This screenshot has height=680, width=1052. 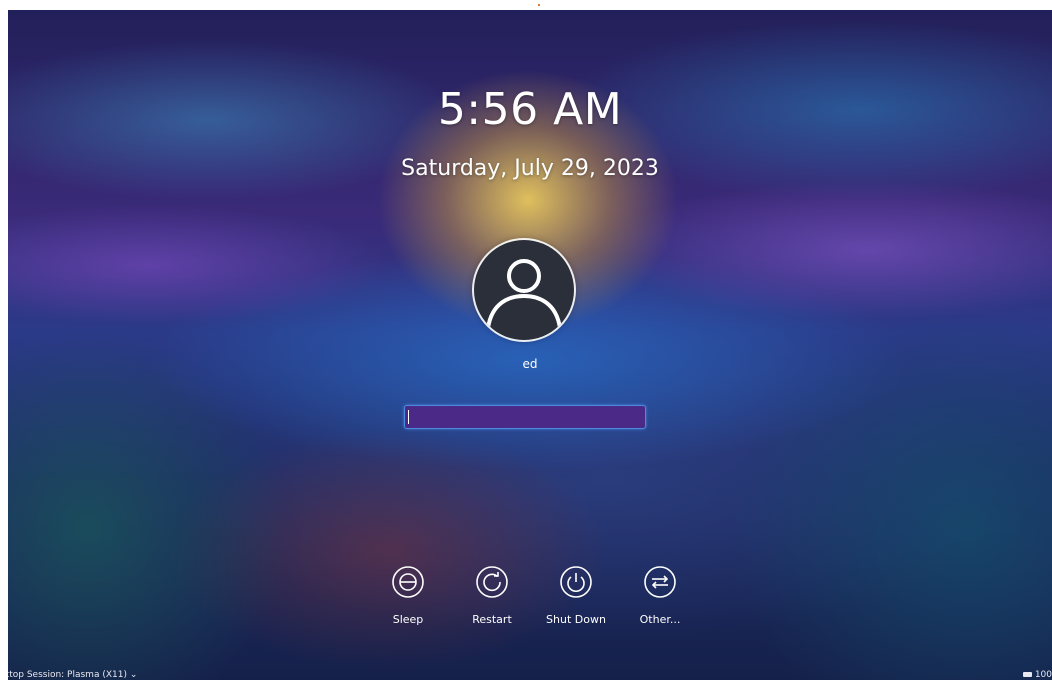 I want to click on power-icon, so click(x=576, y=582).